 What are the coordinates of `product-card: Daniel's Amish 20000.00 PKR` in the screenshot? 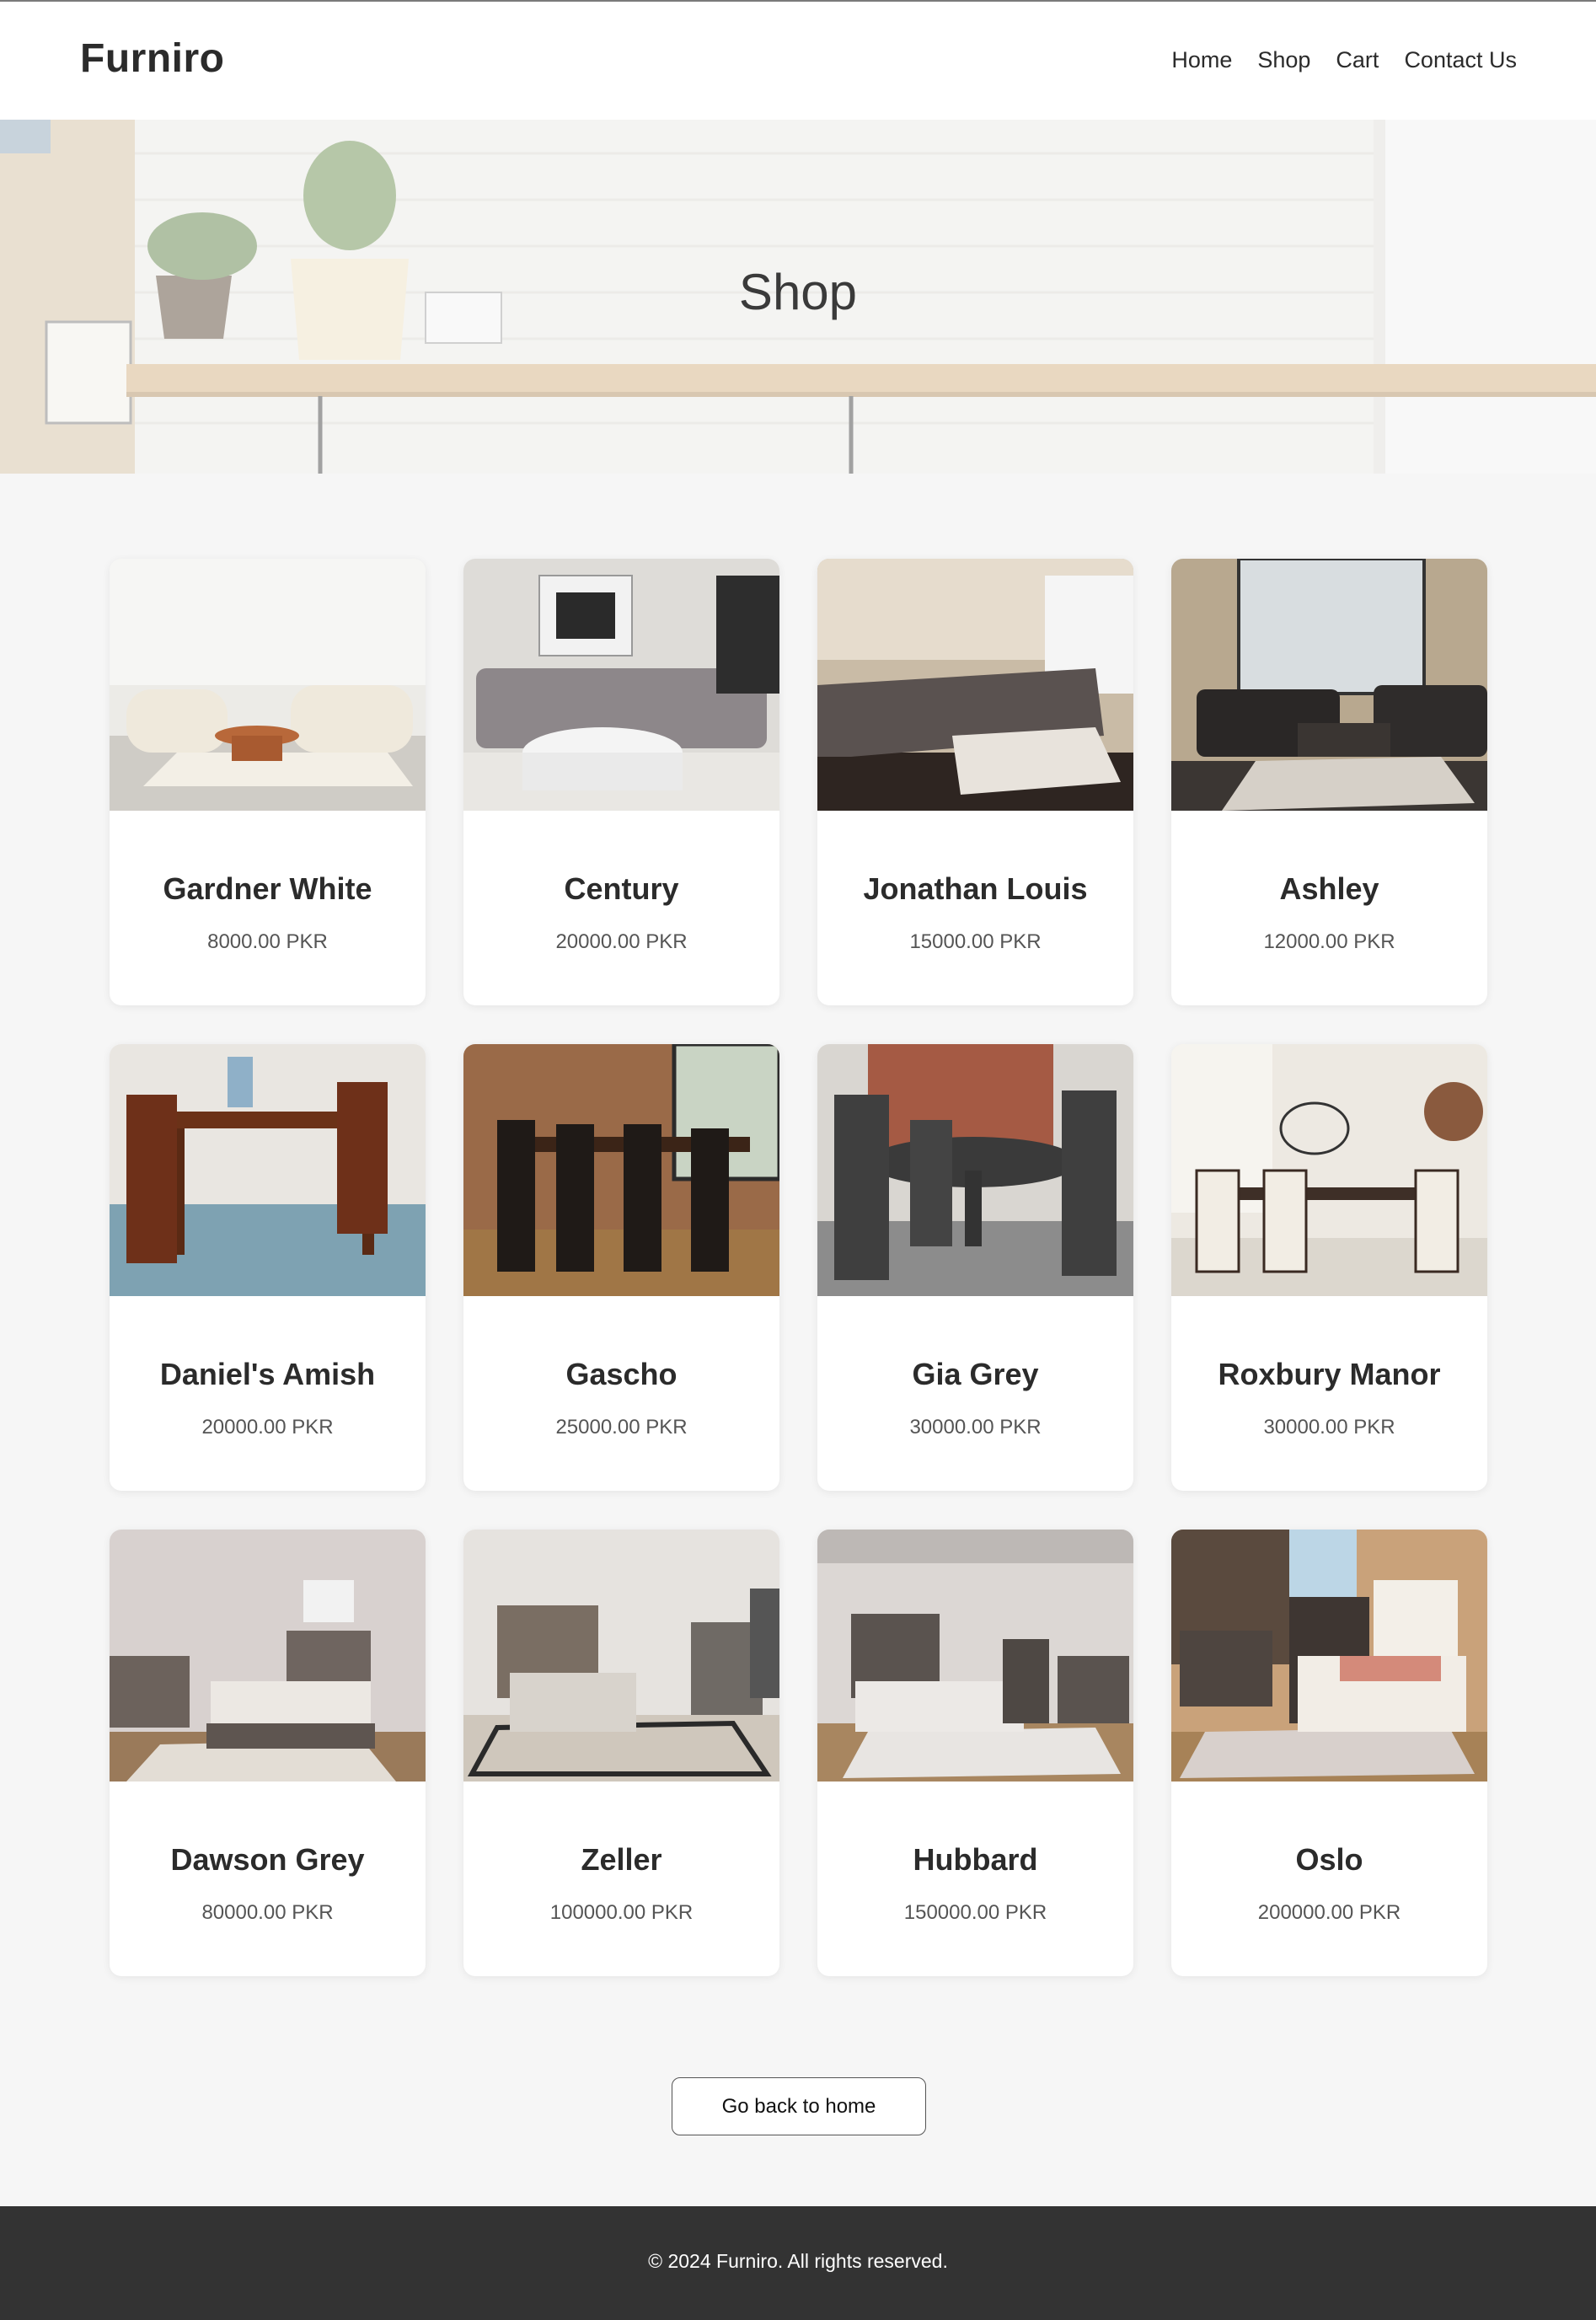 It's located at (268, 1267).